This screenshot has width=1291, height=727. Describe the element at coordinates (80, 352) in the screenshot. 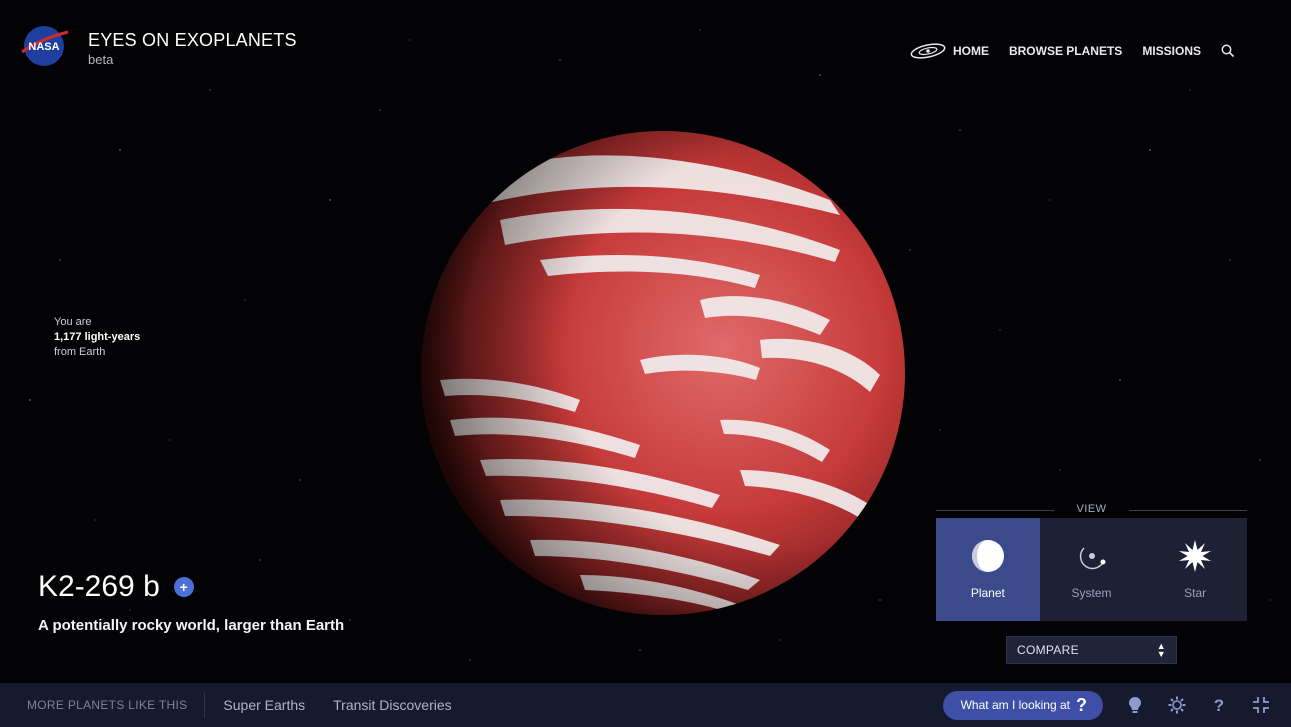

I see `distance-line3: from Earth` at that location.